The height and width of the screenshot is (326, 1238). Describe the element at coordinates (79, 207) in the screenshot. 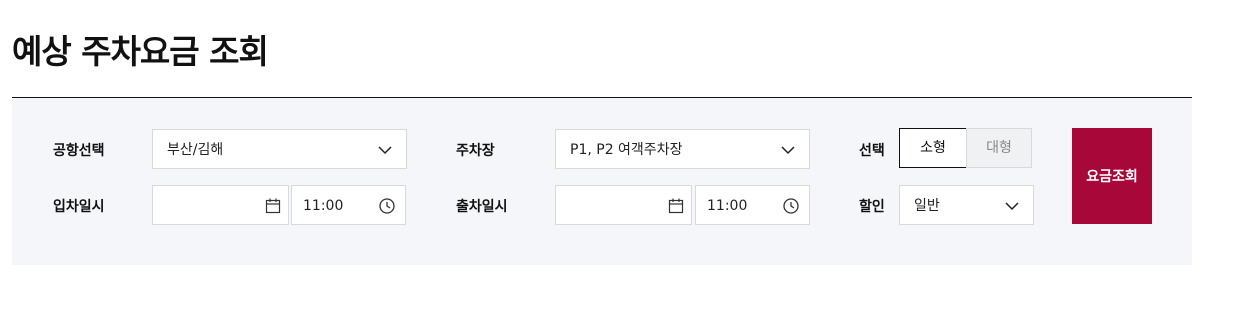

I see `entry-label: 입차일시` at that location.